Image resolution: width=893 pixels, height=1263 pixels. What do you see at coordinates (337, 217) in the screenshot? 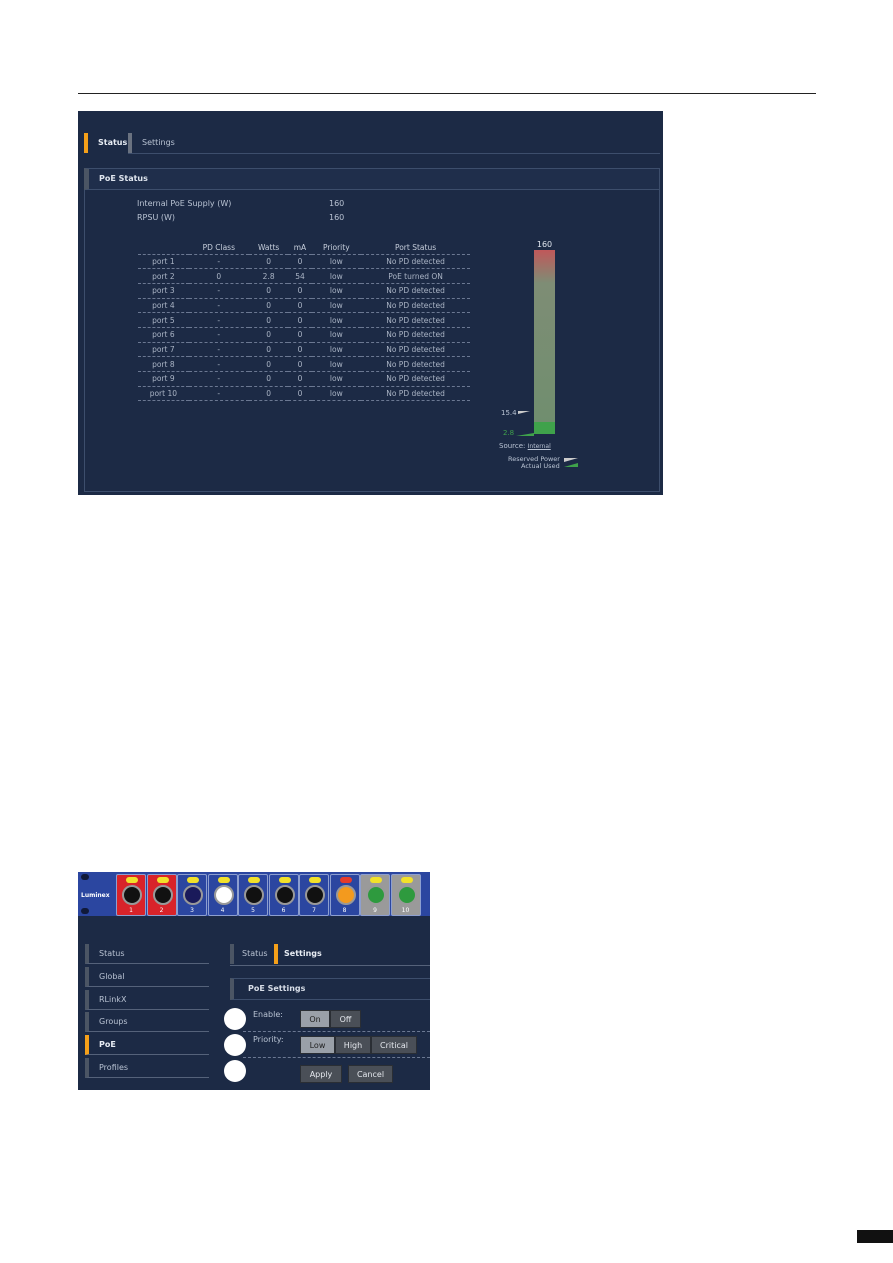
I see `rpsu-value: 160` at bounding box center [337, 217].